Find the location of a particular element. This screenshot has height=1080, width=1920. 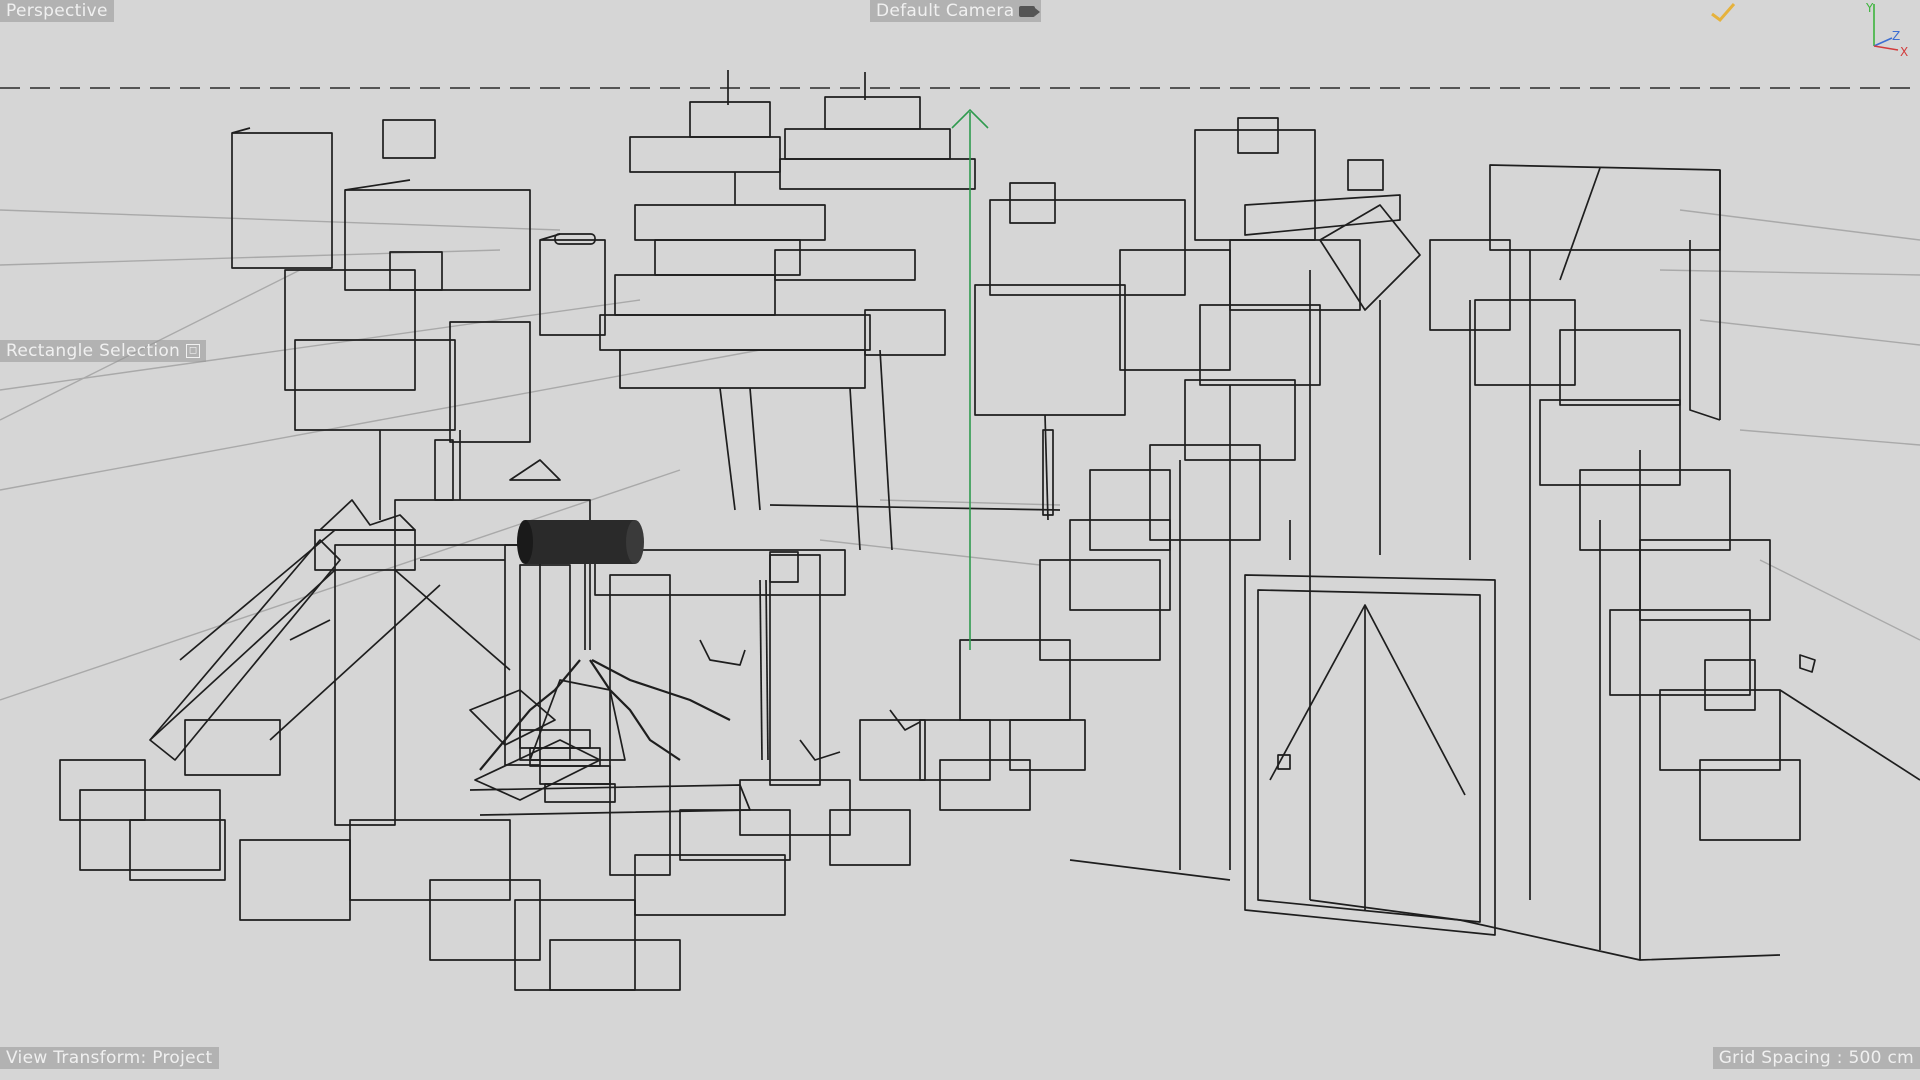

camera-label: Default Camera is located at coordinates (956, 11).